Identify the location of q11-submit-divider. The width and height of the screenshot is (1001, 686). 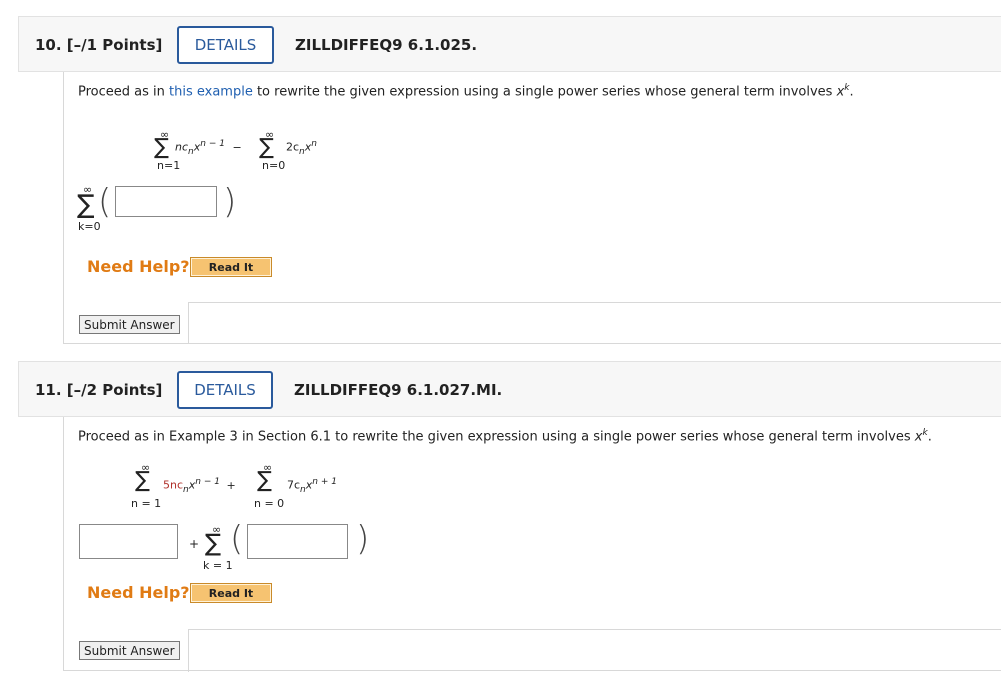
(594, 650).